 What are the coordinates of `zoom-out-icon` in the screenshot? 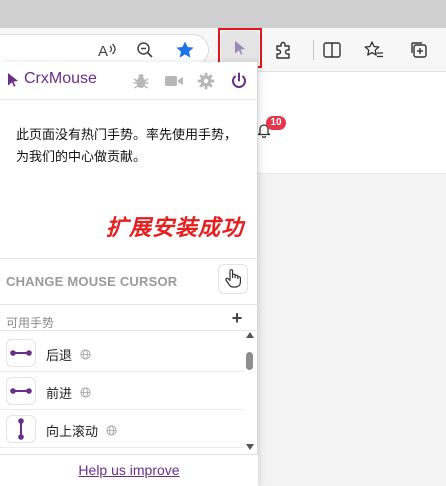 It's located at (145, 50).